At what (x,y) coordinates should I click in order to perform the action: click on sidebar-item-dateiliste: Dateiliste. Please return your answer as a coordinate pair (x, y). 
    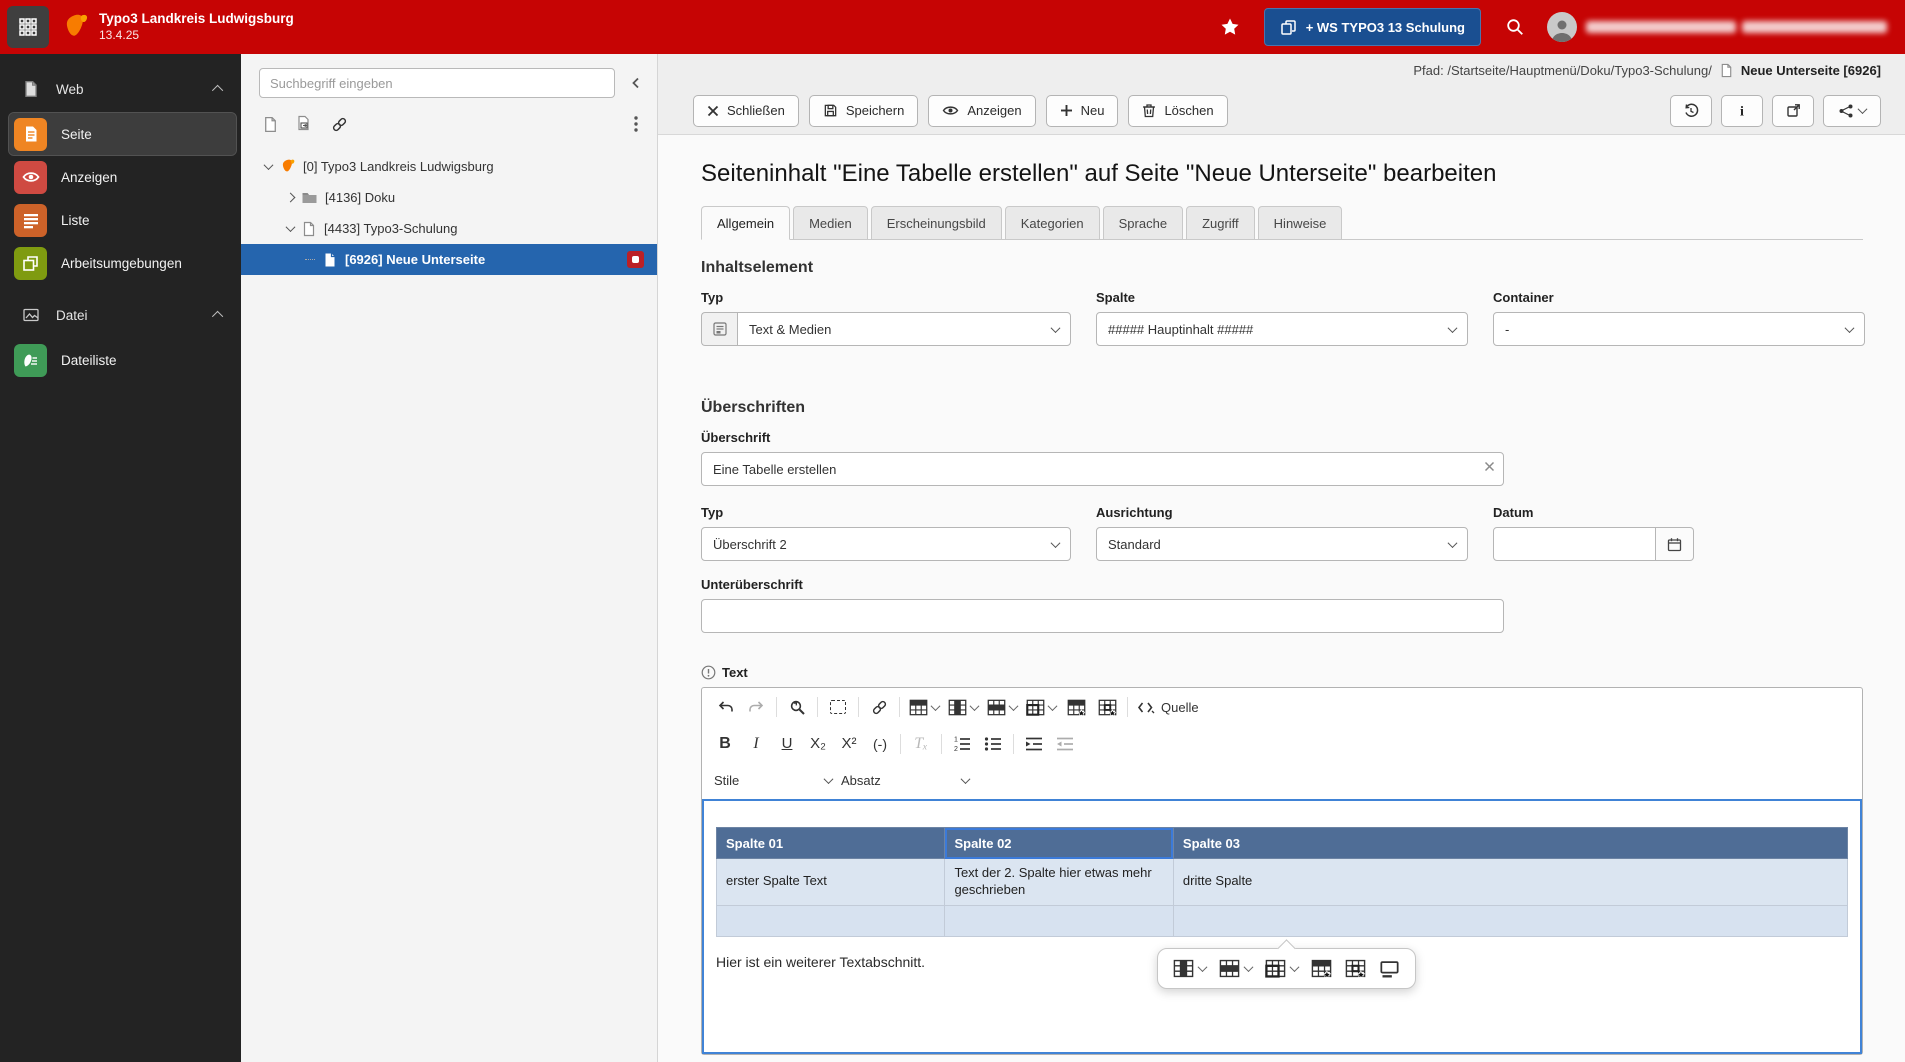
    Looking at the image, I should click on (122, 360).